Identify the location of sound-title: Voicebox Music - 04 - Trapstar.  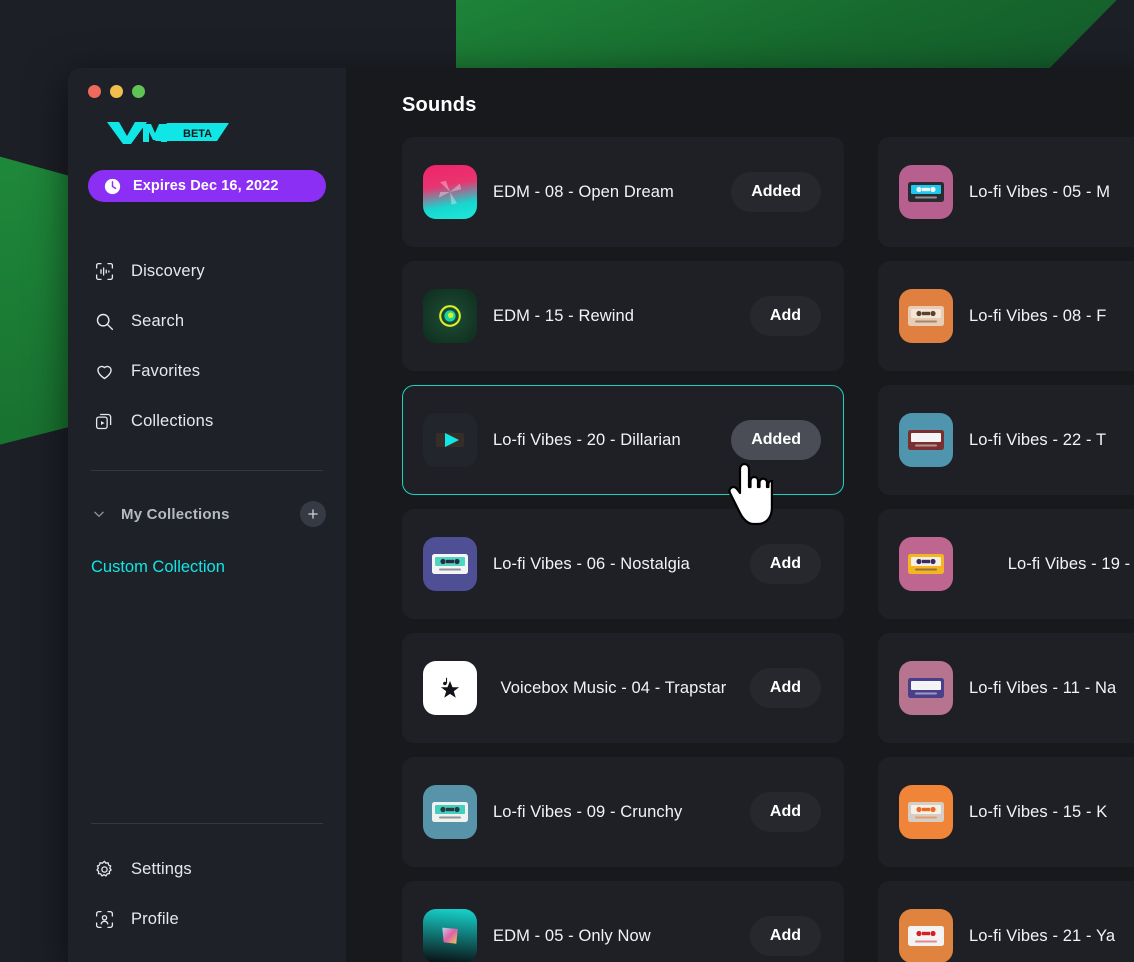
(613, 687).